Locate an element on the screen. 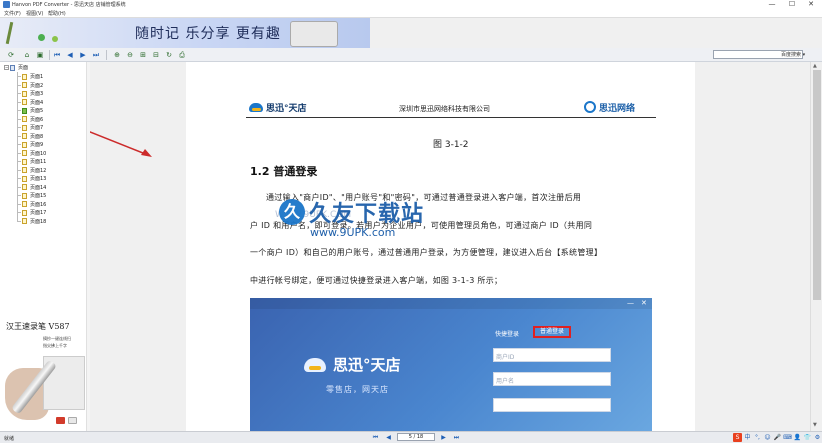 Image resolution: width=822 pixels, height=443 pixels. status-first-page-icon: ⏮ is located at coordinates (375, 437).